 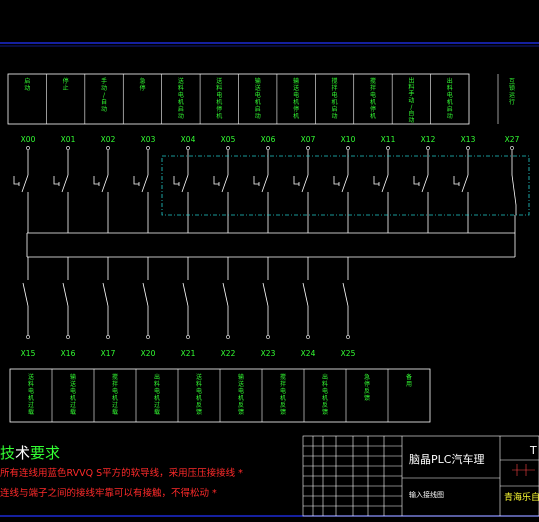 What do you see at coordinates (7, 453) in the screenshot?
I see `notes-heading-a: 技` at bounding box center [7, 453].